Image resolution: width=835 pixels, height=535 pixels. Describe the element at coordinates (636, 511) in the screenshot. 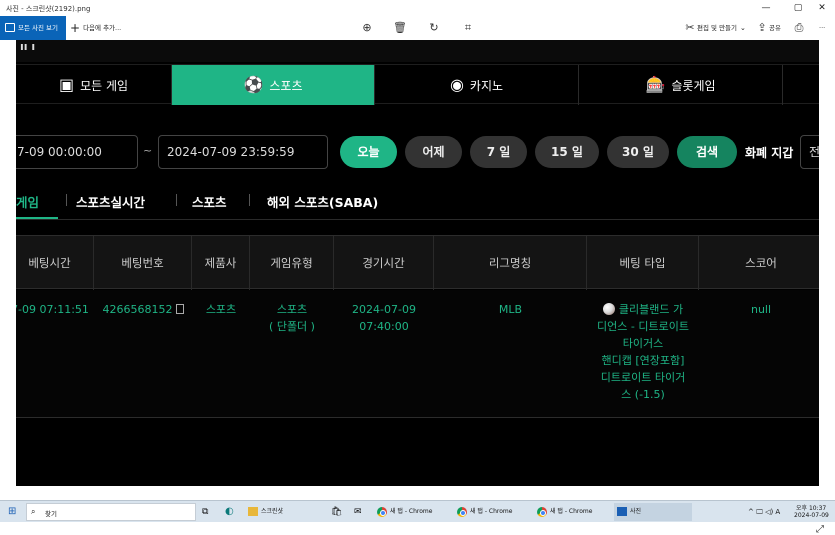

I see `taskbar-photos-label: 사진` at that location.